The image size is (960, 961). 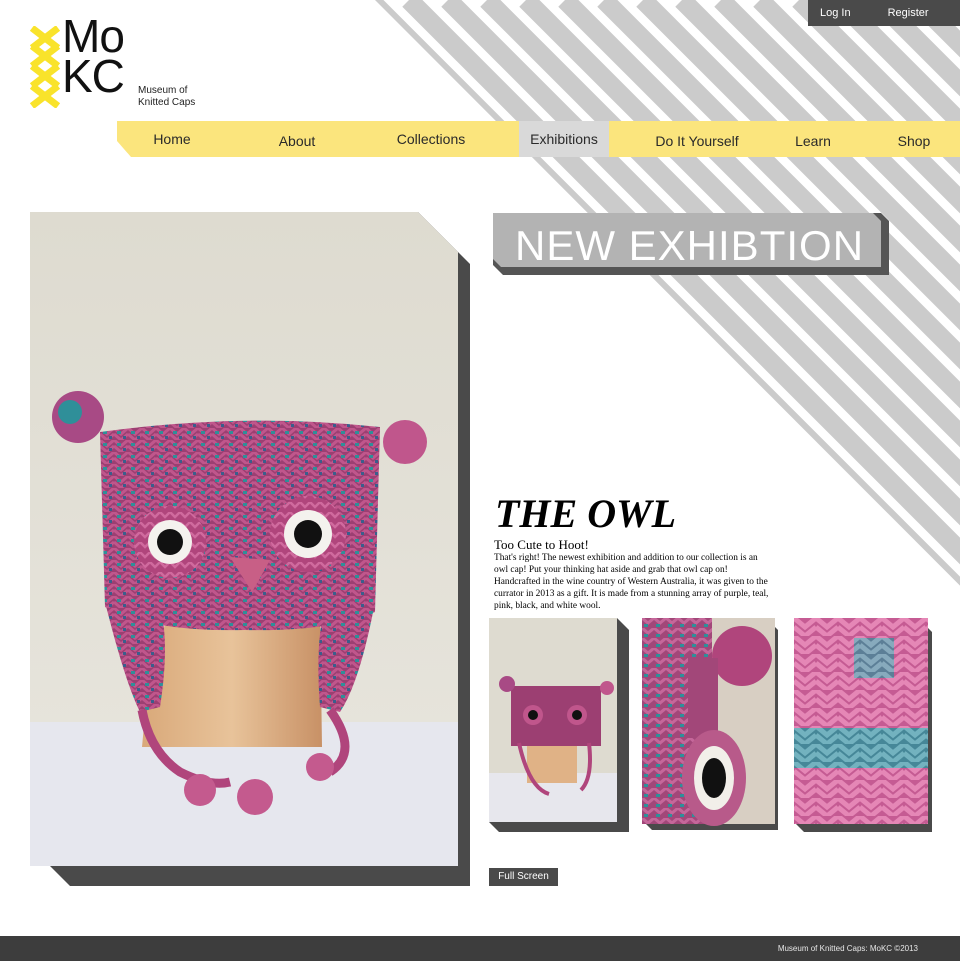 I want to click on nav-item-home: Home, so click(x=172, y=139).